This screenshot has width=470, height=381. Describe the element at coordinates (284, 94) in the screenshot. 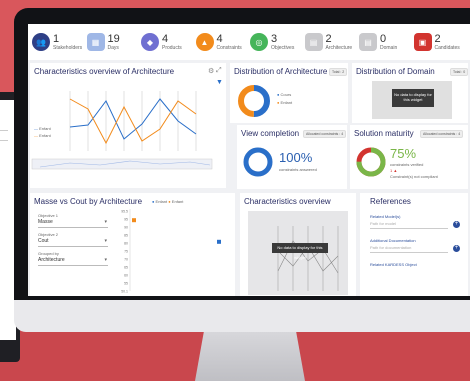

I see `legend-cours: ● Cours` at that location.